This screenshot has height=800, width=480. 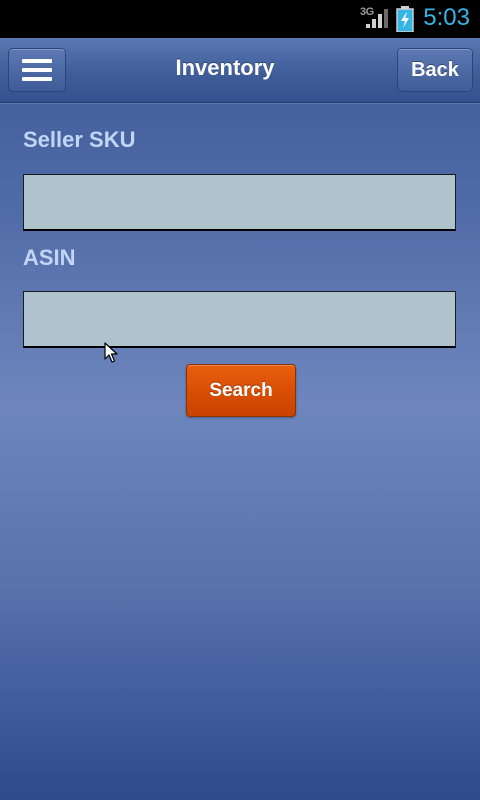 I want to click on search-button: Search, so click(x=241, y=390).